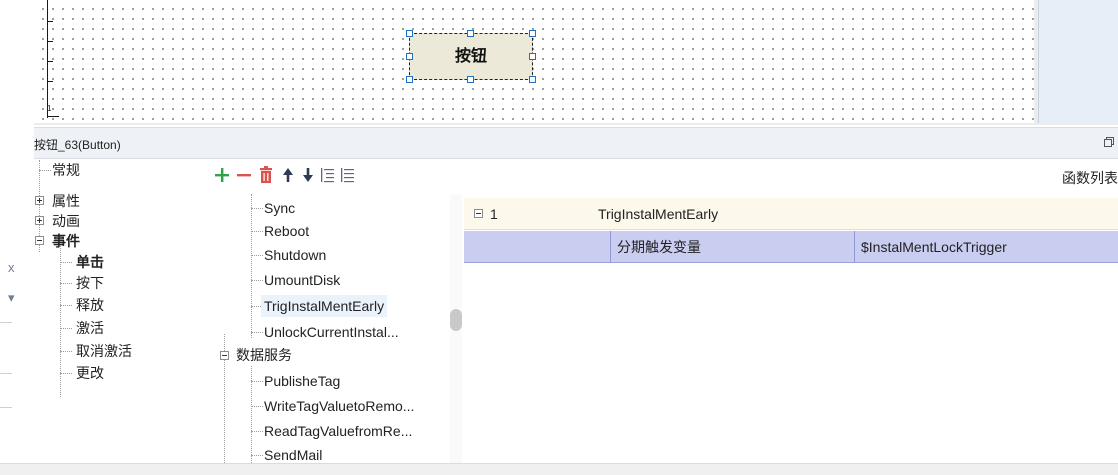  What do you see at coordinates (11, 298) in the screenshot?
I see `dropdown-mark: ▾` at bounding box center [11, 298].